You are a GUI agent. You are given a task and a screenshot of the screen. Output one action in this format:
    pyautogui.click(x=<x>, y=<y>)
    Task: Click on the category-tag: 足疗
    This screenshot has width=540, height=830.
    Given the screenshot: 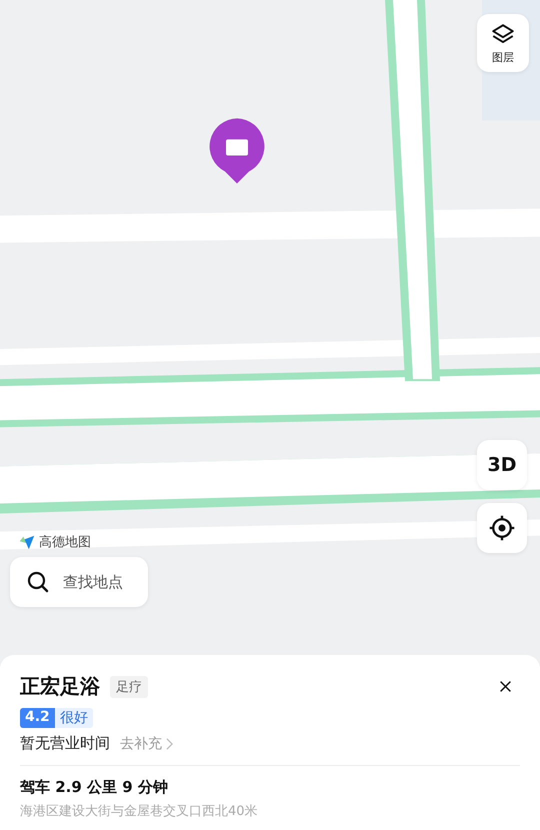 What is the action you would take?
    pyautogui.click(x=129, y=687)
    